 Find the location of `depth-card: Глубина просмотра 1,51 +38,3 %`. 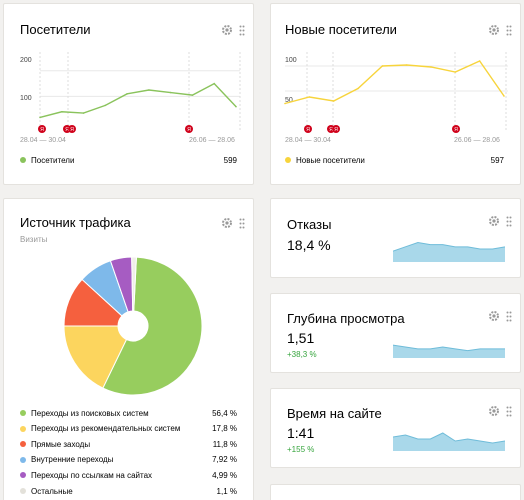

depth-card: Глубина просмотра 1,51 +38,3 % is located at coordinates (395, 333).